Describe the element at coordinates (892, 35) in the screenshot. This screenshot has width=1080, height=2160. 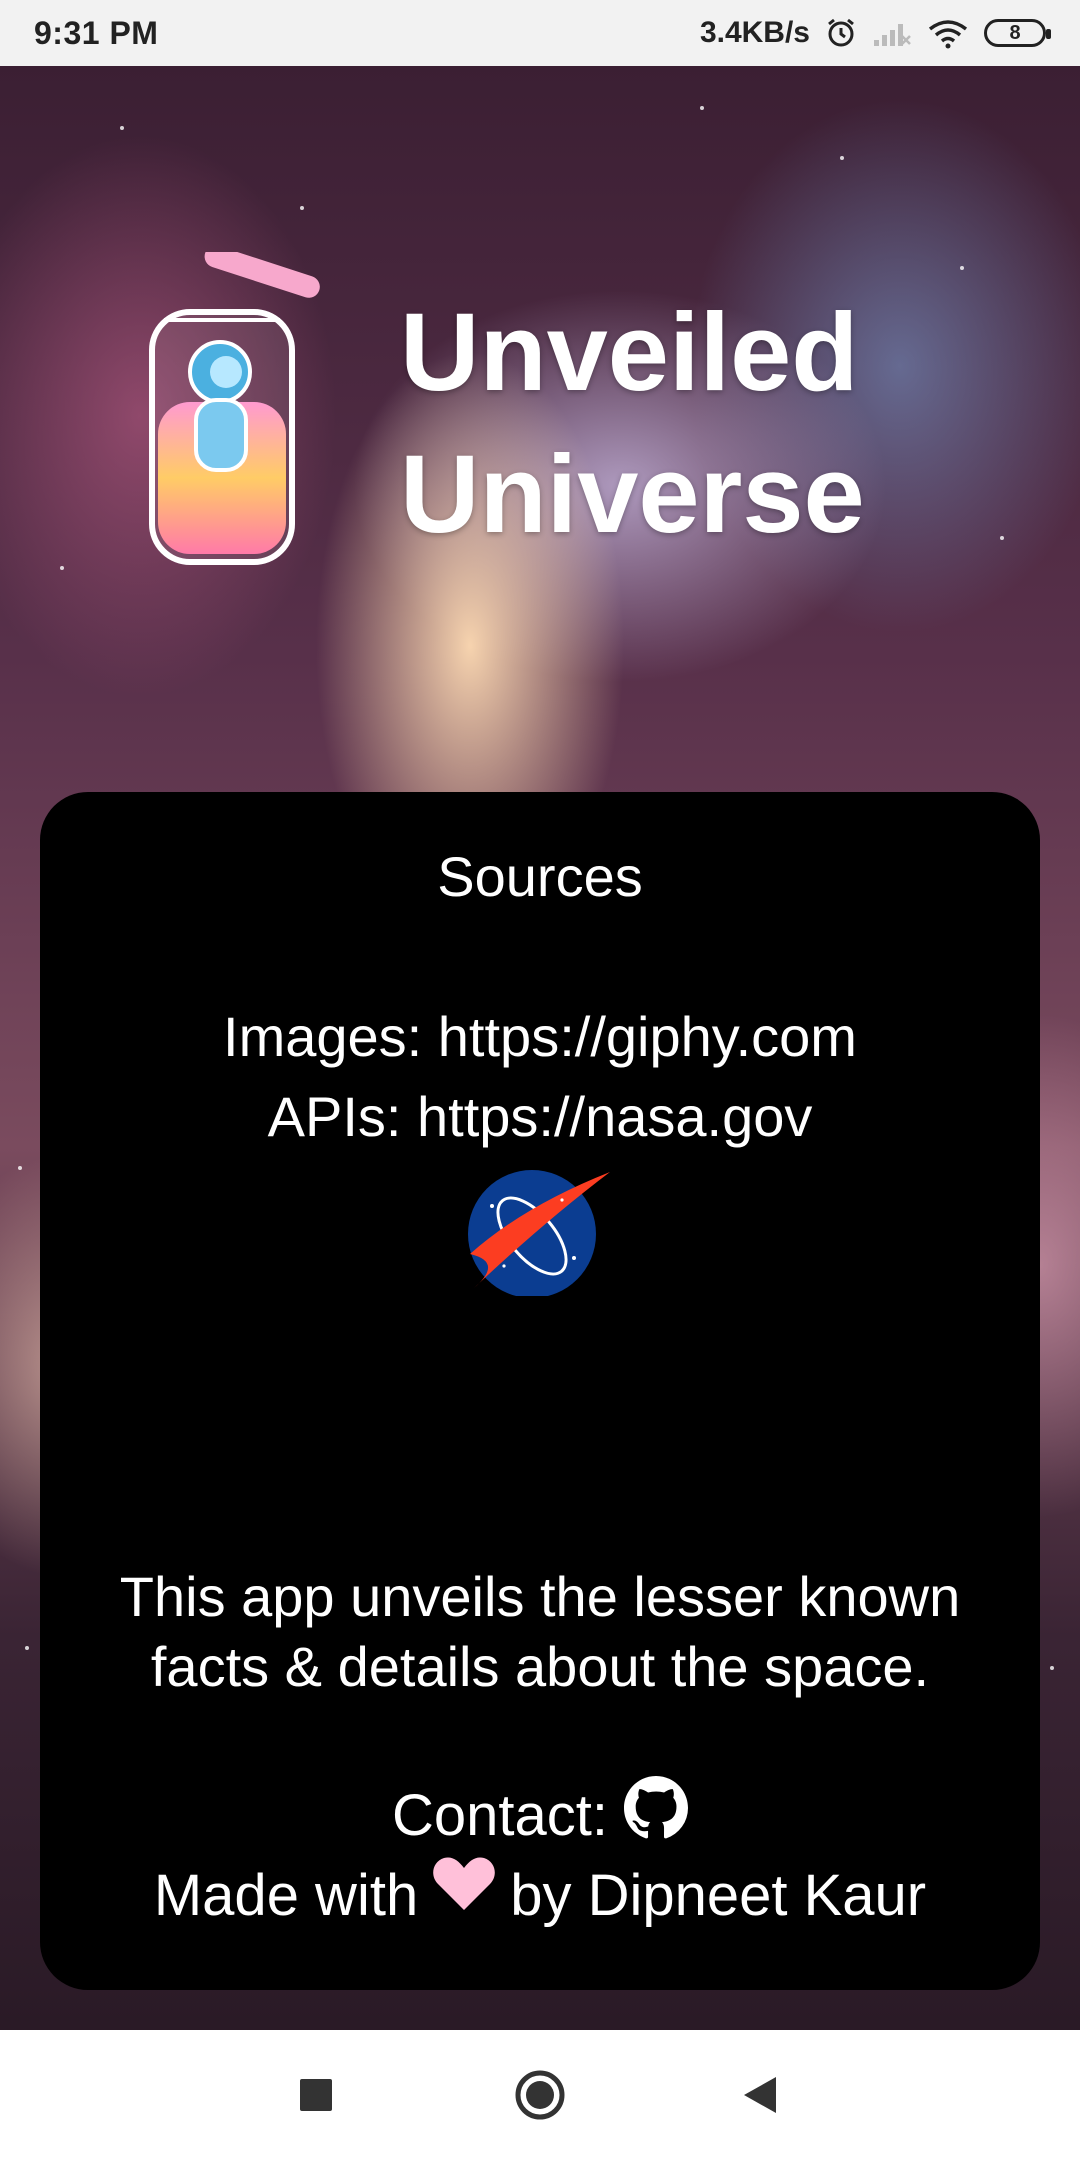
I see `signal-icon` at that location.